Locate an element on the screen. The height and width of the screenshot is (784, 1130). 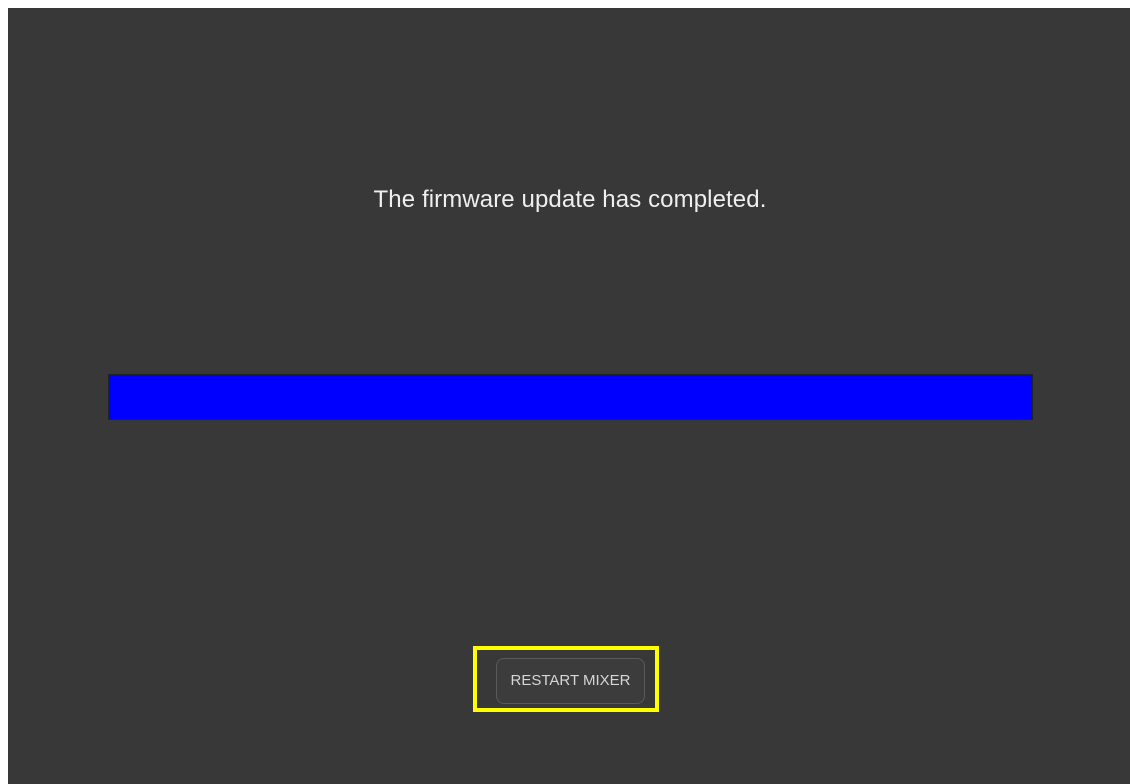
restart-mixer-button: RESTART MIXER is located at coordinates (570, 681).